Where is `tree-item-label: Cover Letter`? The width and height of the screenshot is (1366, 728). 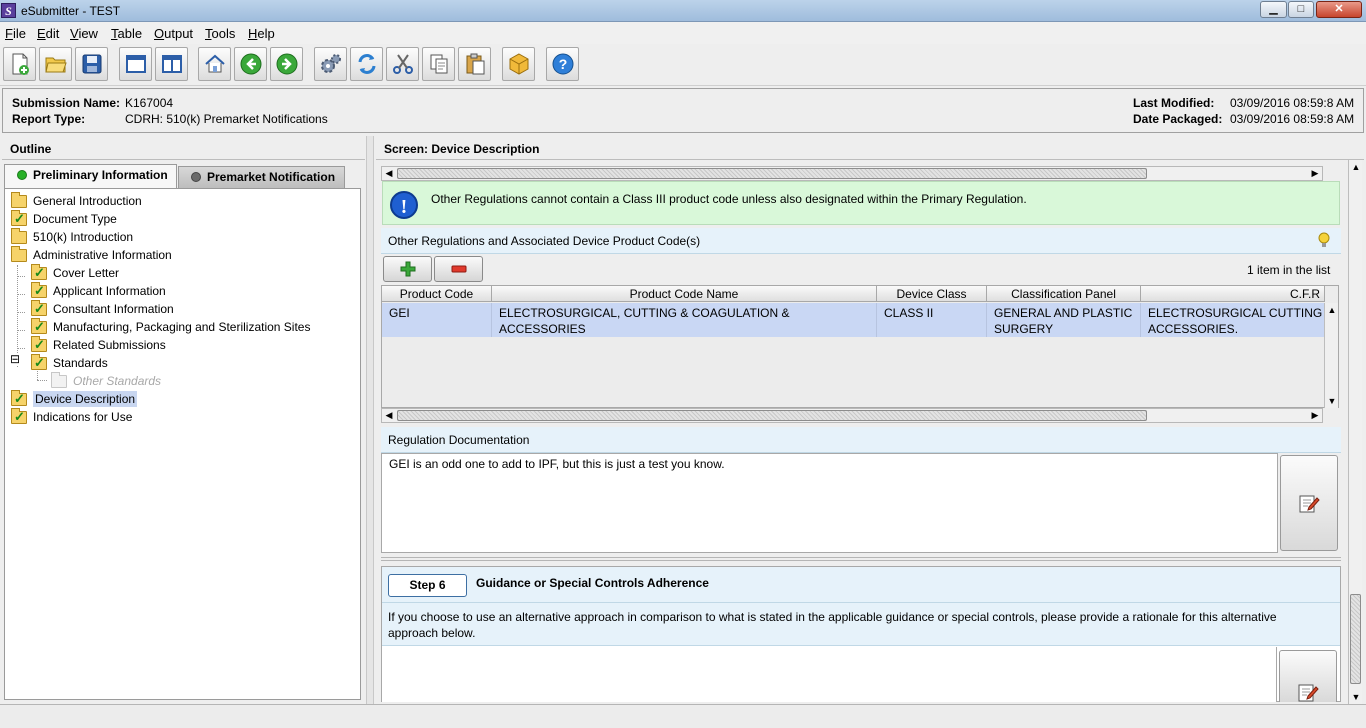
tree-item-label: Cover Letter is located at coordinates (86, 273).